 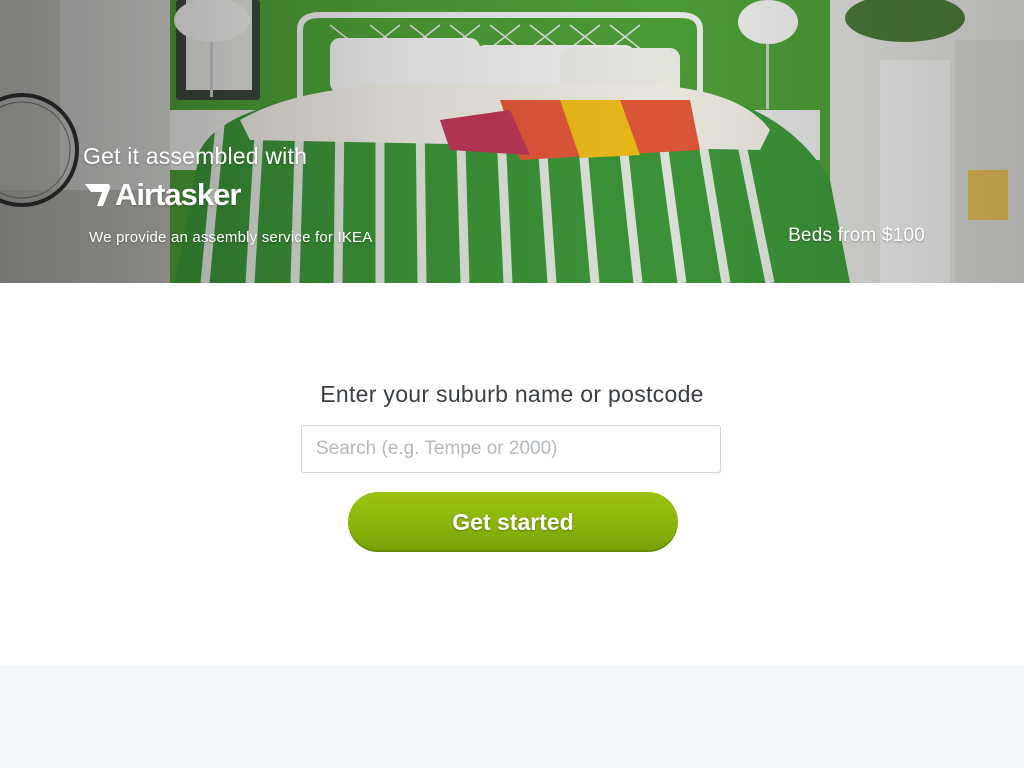 I want to click on hero-subtitle: We provide an assembly service for IKEA, so click(x=231, y=237).